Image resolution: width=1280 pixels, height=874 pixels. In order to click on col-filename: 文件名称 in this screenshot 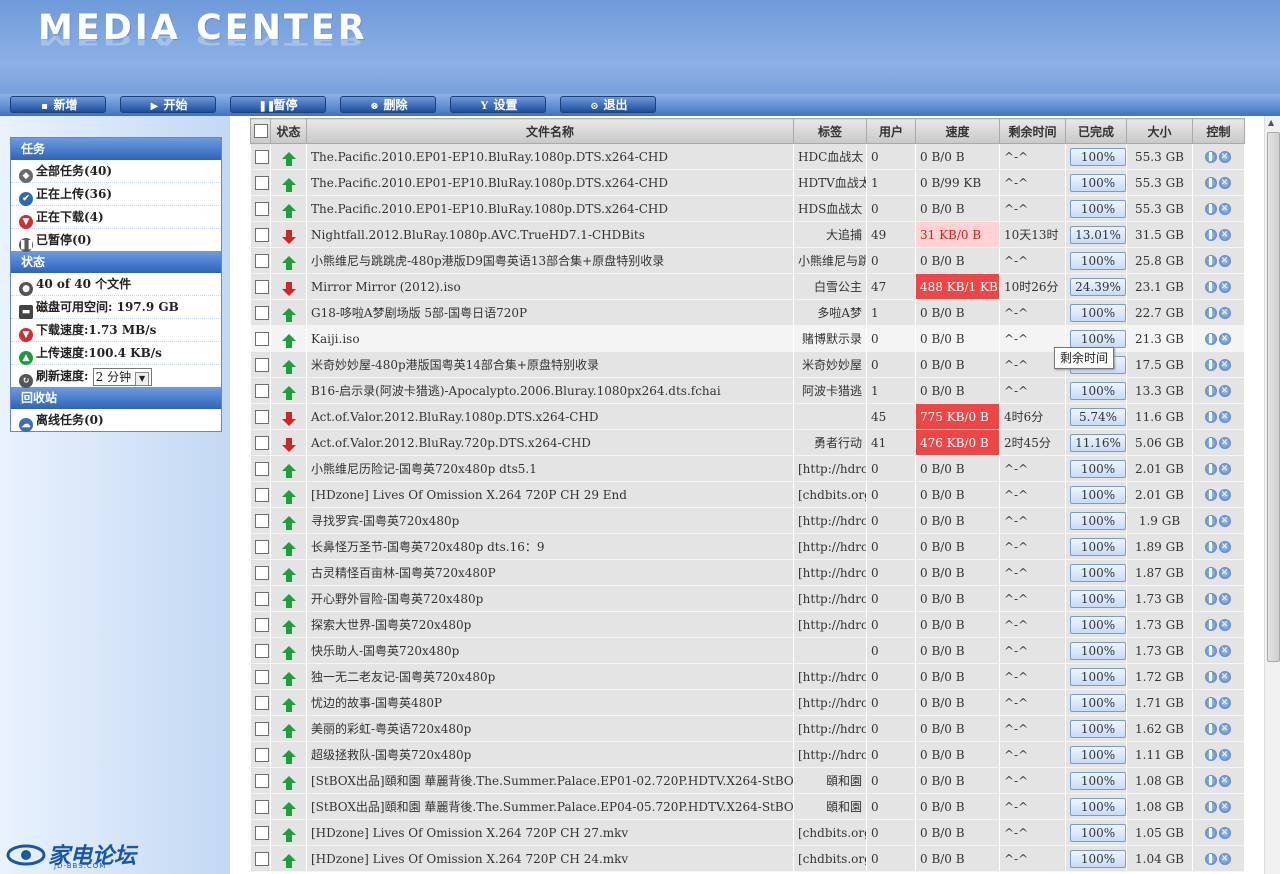, I will do `click(550, 131)`.